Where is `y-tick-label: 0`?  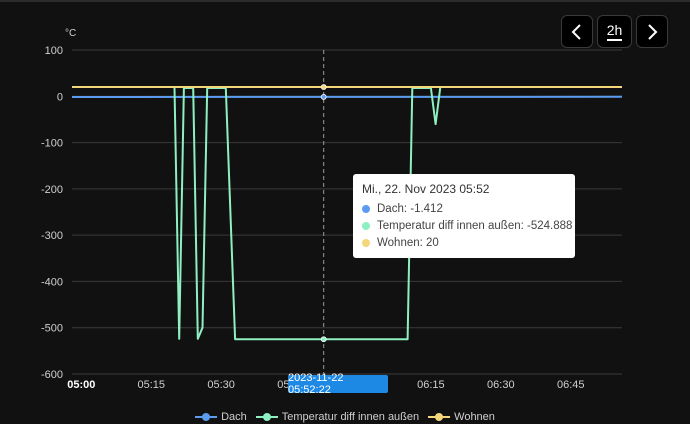 y-tick-label: 0 is located at coordinates (60, 97).